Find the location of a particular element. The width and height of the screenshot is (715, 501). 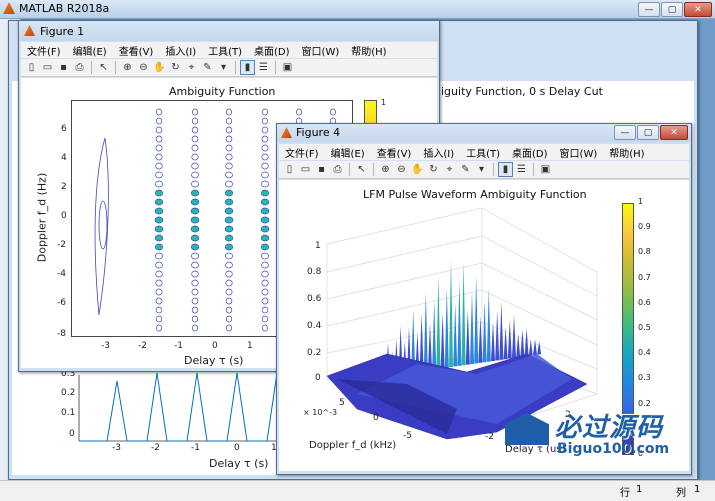

figure4-menu-view: 查看(V) is located at coordinates (394, 152).